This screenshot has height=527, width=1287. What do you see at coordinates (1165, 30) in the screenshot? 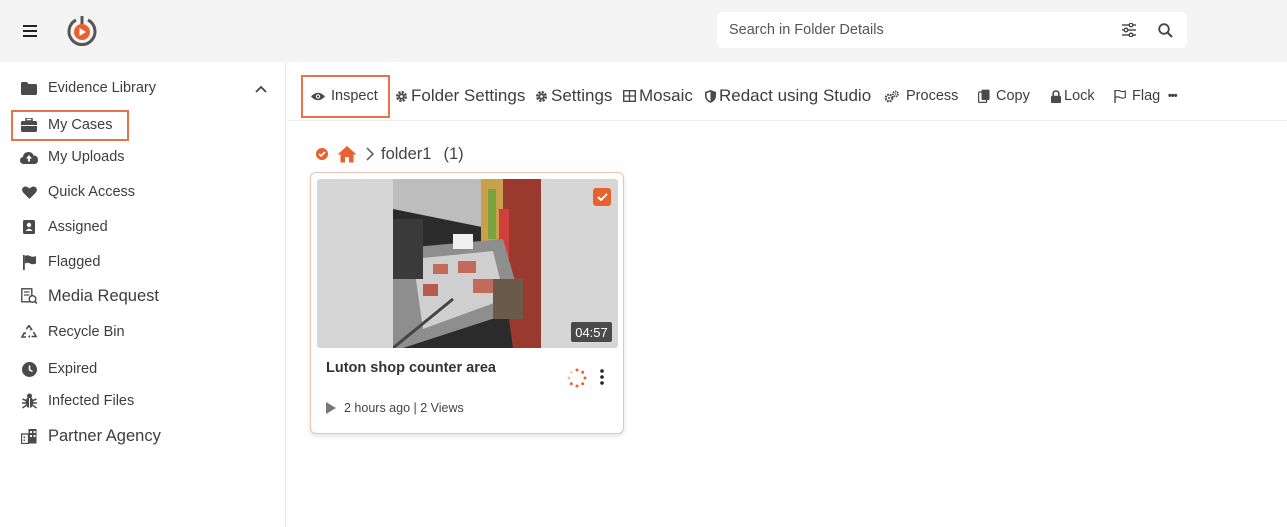
I see `search-icon` at bounding box center [1165, 30].